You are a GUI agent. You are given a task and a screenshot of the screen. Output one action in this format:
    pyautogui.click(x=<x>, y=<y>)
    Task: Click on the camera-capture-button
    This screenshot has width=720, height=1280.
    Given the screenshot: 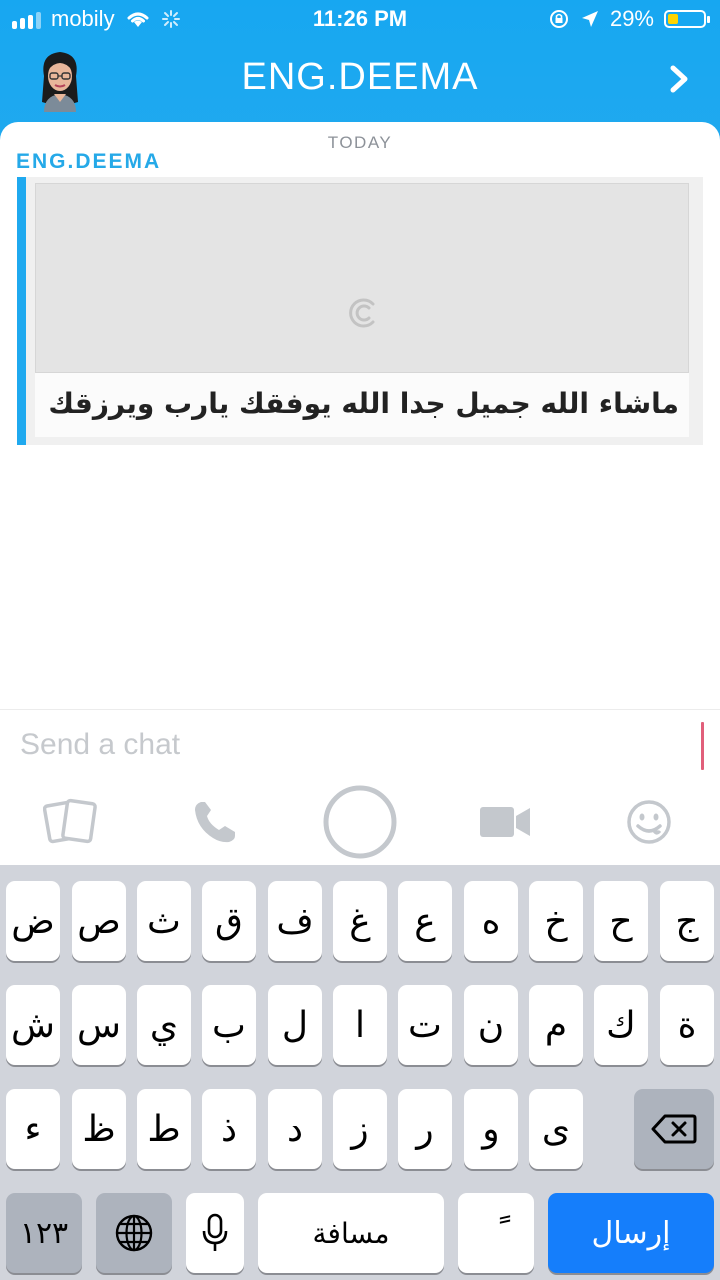 What is the action you would take?
    pyautogui.click(x=360, y=822)
    